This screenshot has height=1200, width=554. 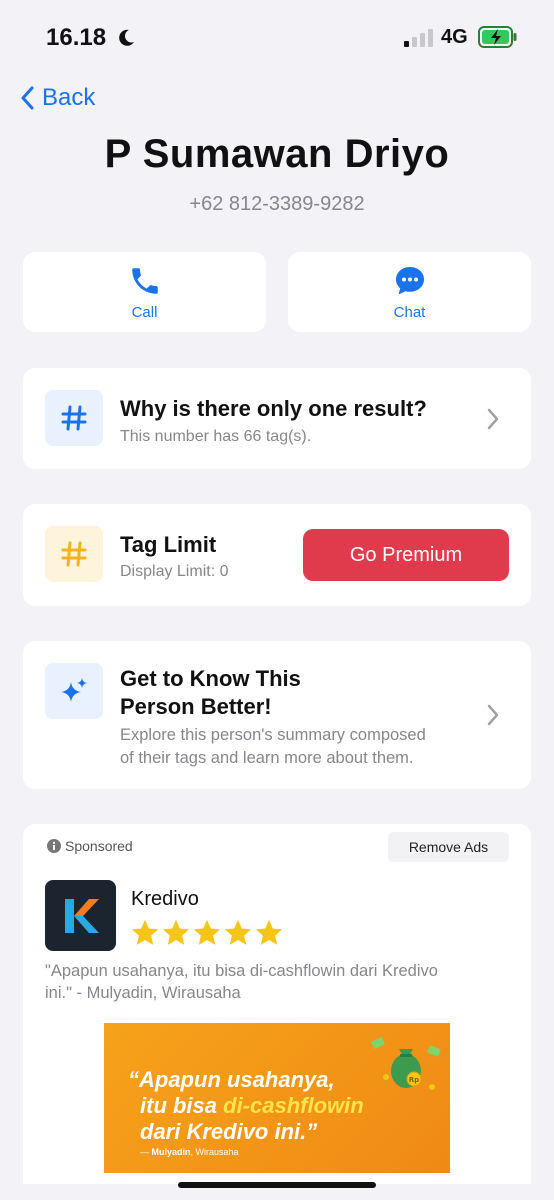 What do you see at coordinates (277, 1185) in the screenshot?
I see `home-indicator` at bounding box center [277, 1185].